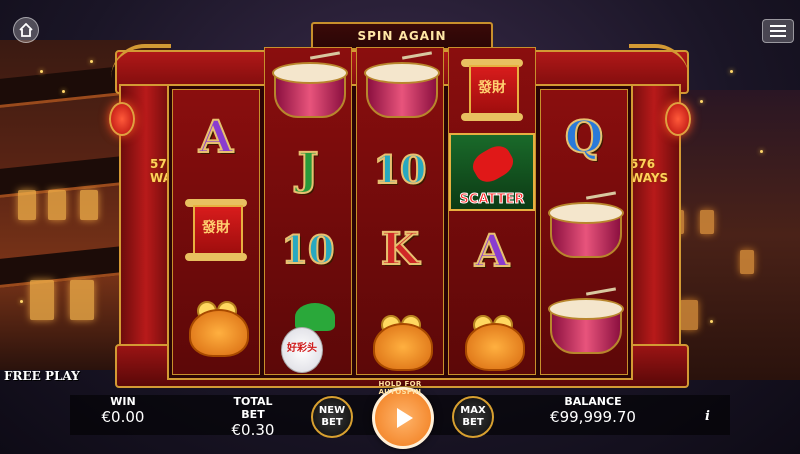 The image size is (800, 454). I want to click on hamburger-menu-icon, so click(778, 31).